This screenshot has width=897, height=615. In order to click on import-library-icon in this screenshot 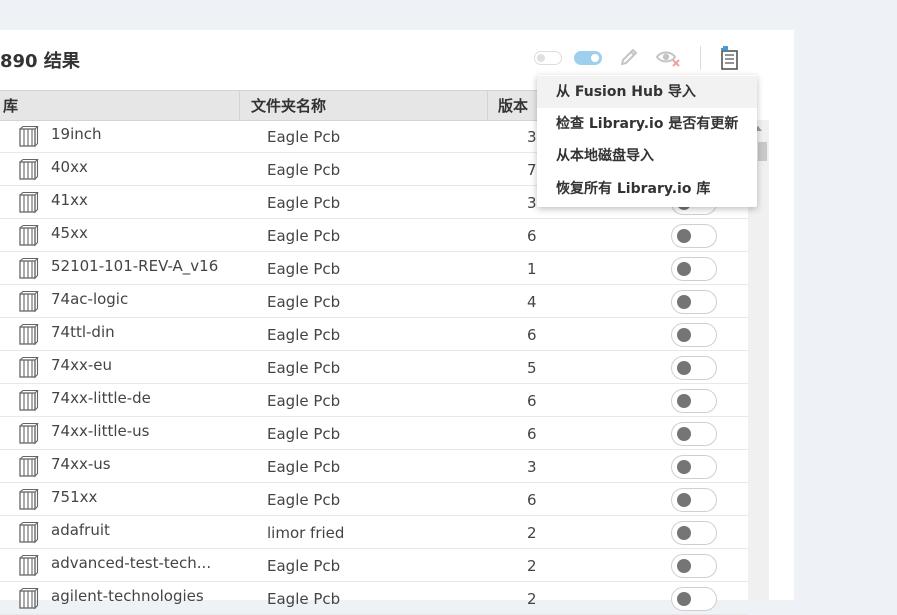, I will do `click(730, 61)`.